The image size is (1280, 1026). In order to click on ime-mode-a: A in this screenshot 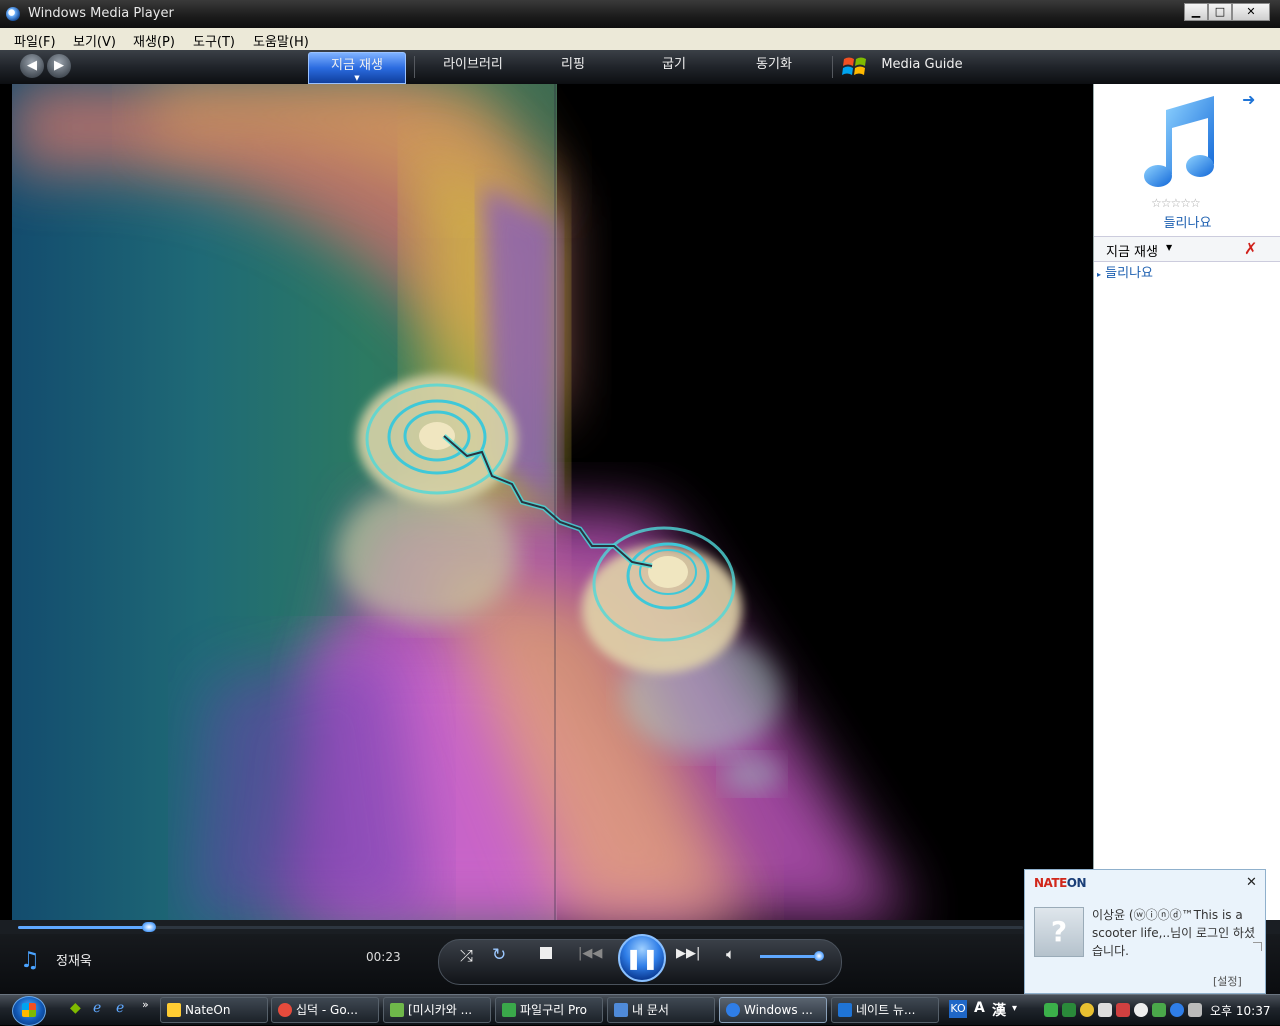, I will do `click(979, 1008)`.